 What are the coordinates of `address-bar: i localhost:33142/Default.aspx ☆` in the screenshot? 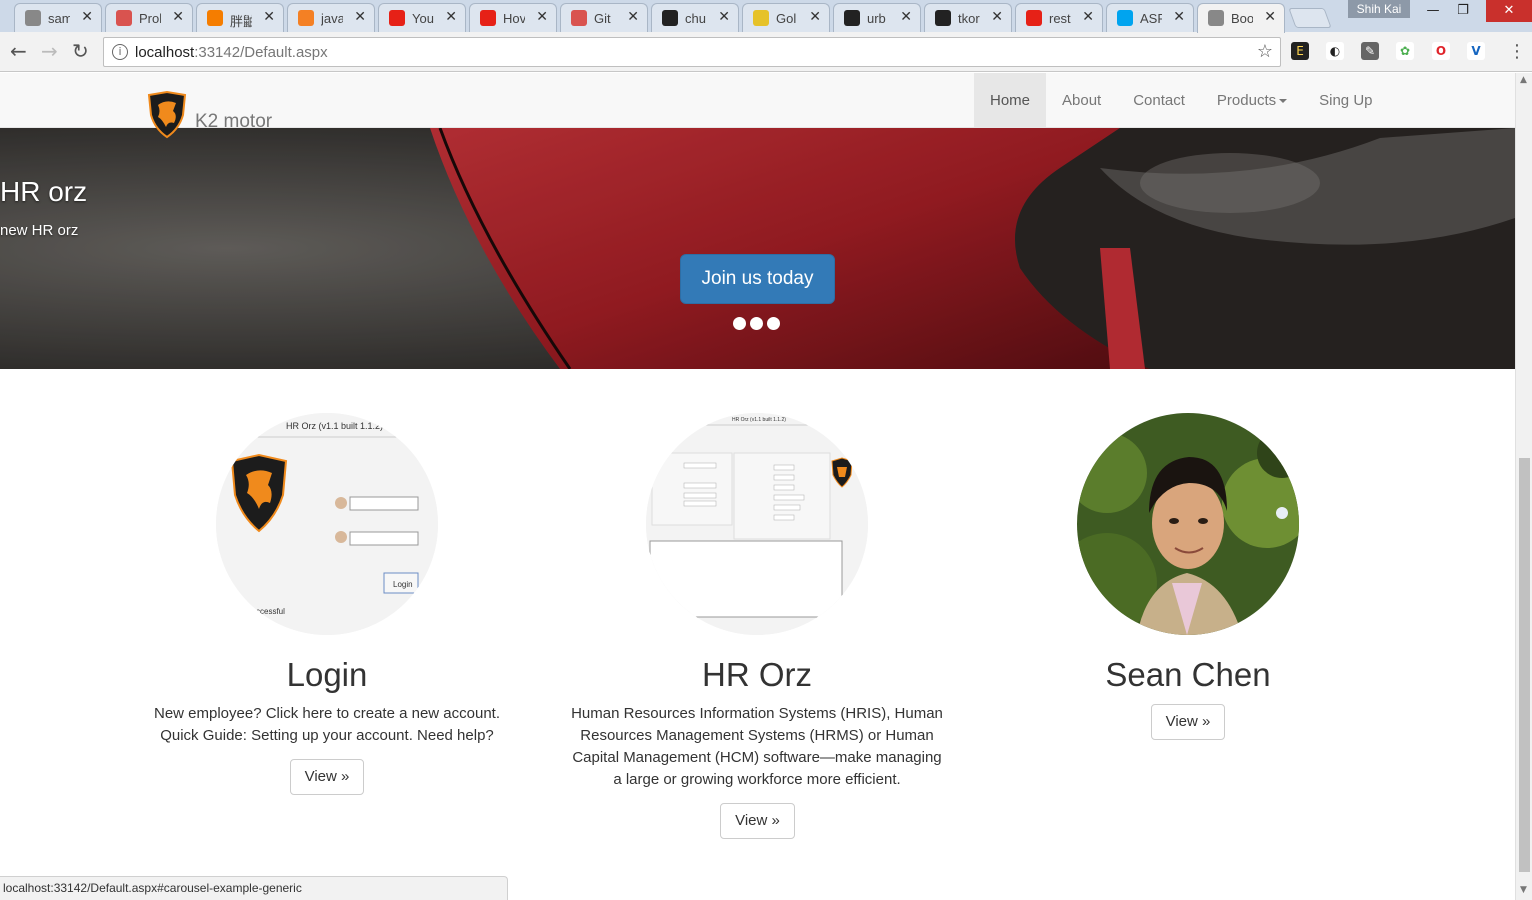 It's located at (692, 52).